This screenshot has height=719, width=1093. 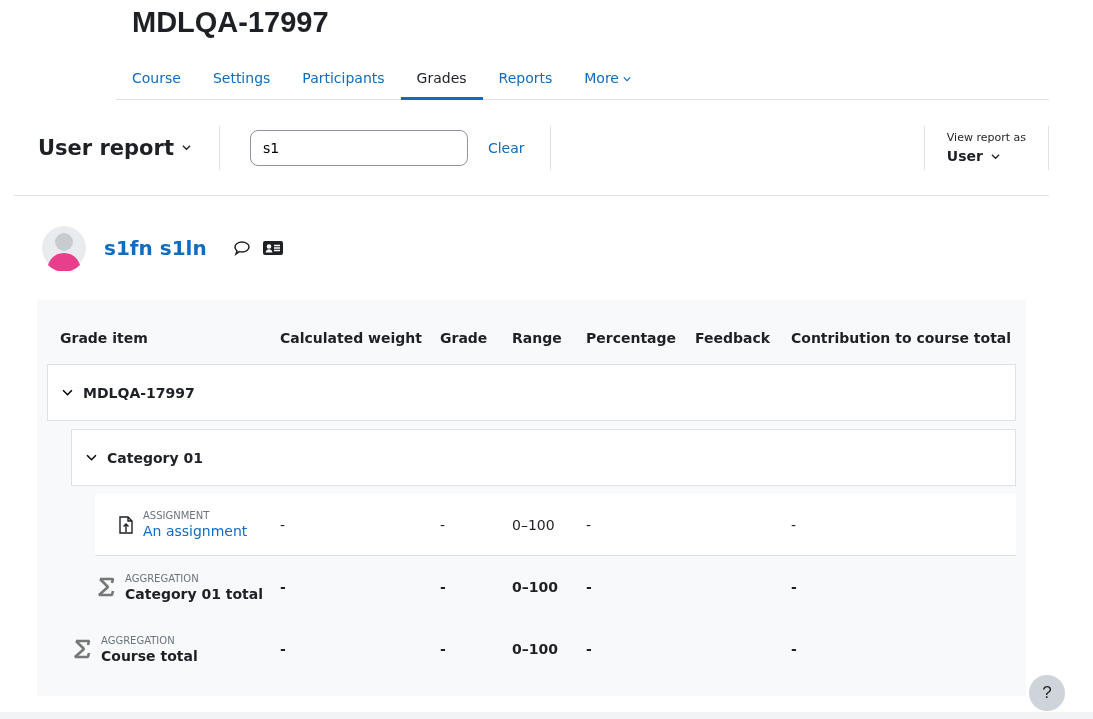 I want to click on nav-tab: Settings, so click(x=241, y=80).